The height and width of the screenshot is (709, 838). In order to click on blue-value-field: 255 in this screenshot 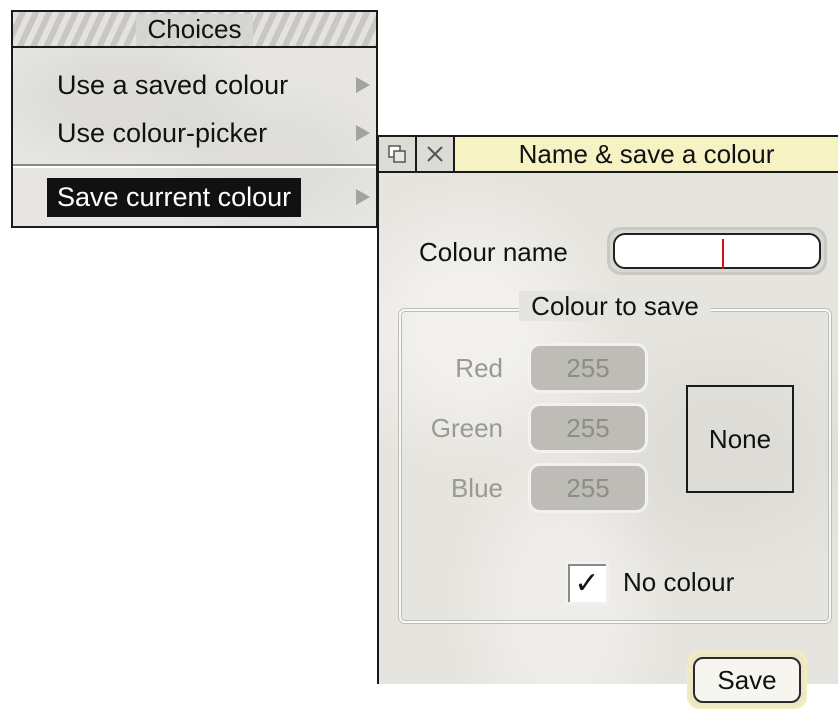, I will do `click(588, 488)`.